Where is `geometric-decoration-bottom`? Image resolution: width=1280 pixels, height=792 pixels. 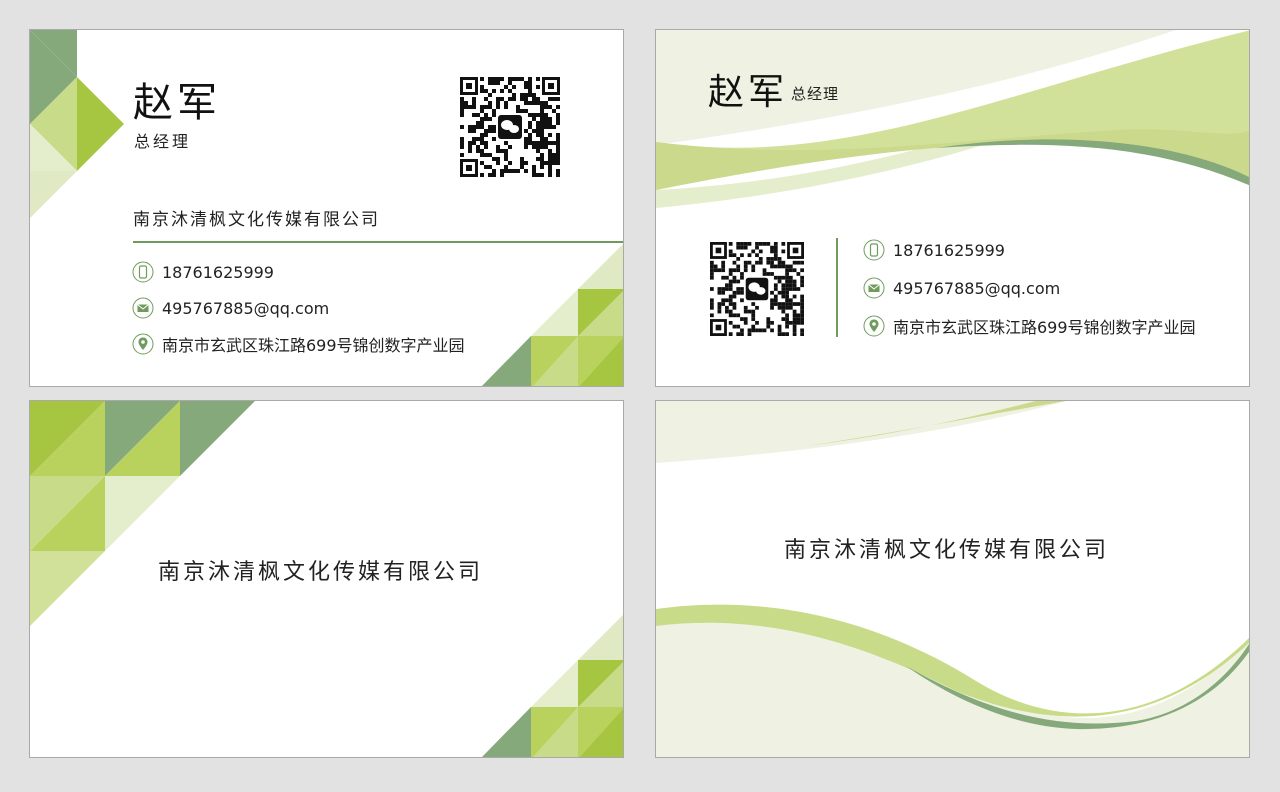 geometric-decoration-bottom is located at coordinates (552, 686).